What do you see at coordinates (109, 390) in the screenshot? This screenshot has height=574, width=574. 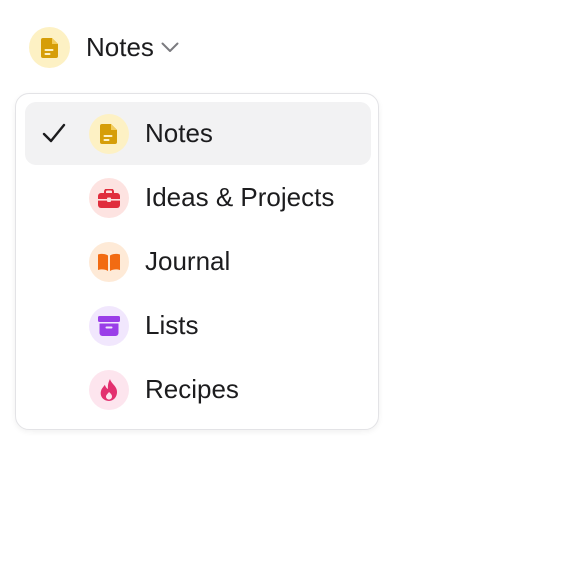 I see `flame-icon` at bounding box center [109, 390].